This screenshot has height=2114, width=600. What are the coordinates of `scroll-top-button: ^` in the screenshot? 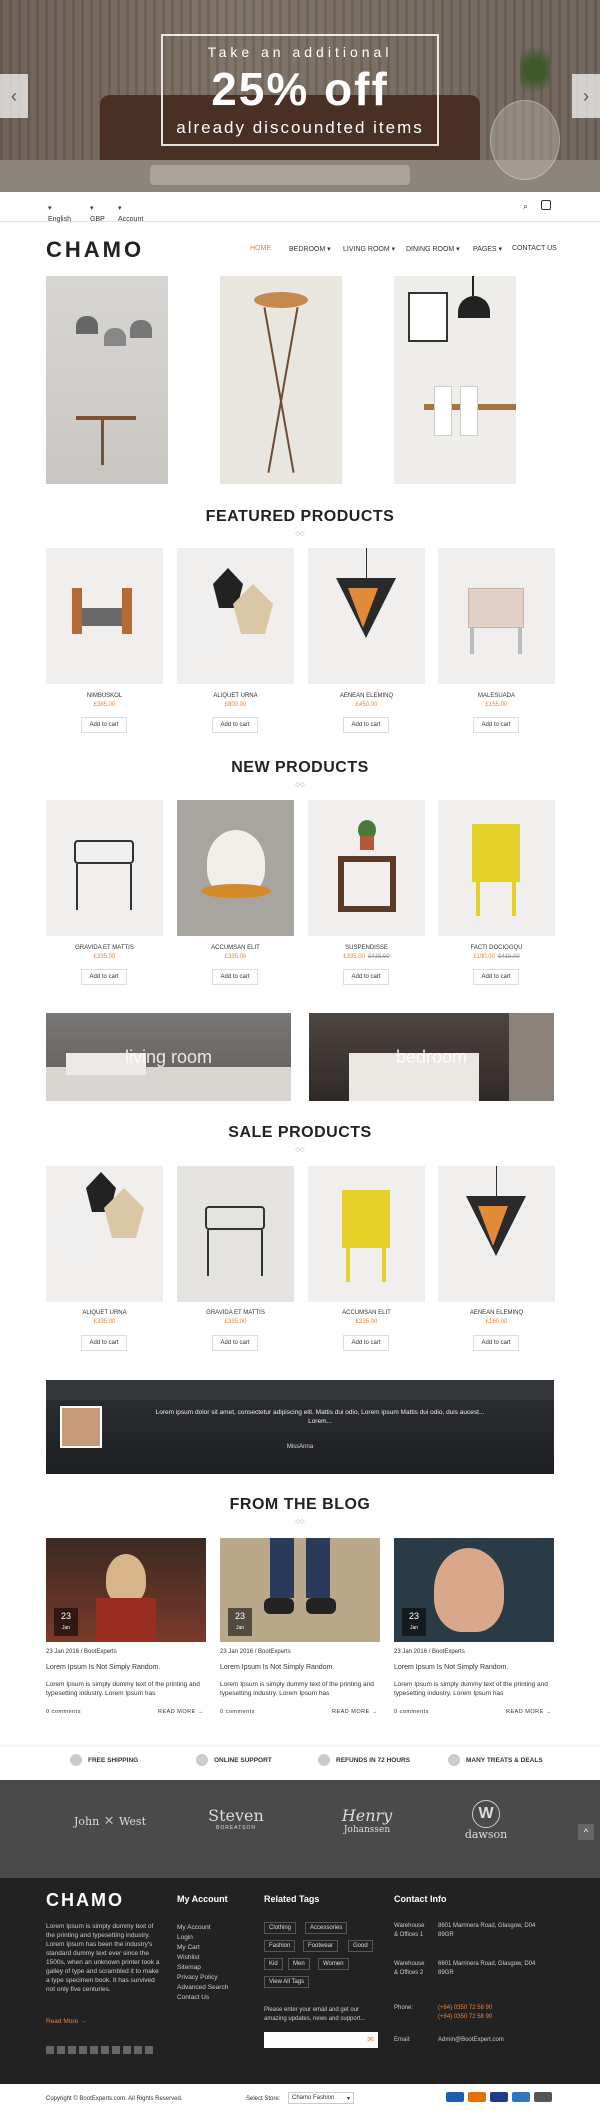 It's located at (586, 1832).